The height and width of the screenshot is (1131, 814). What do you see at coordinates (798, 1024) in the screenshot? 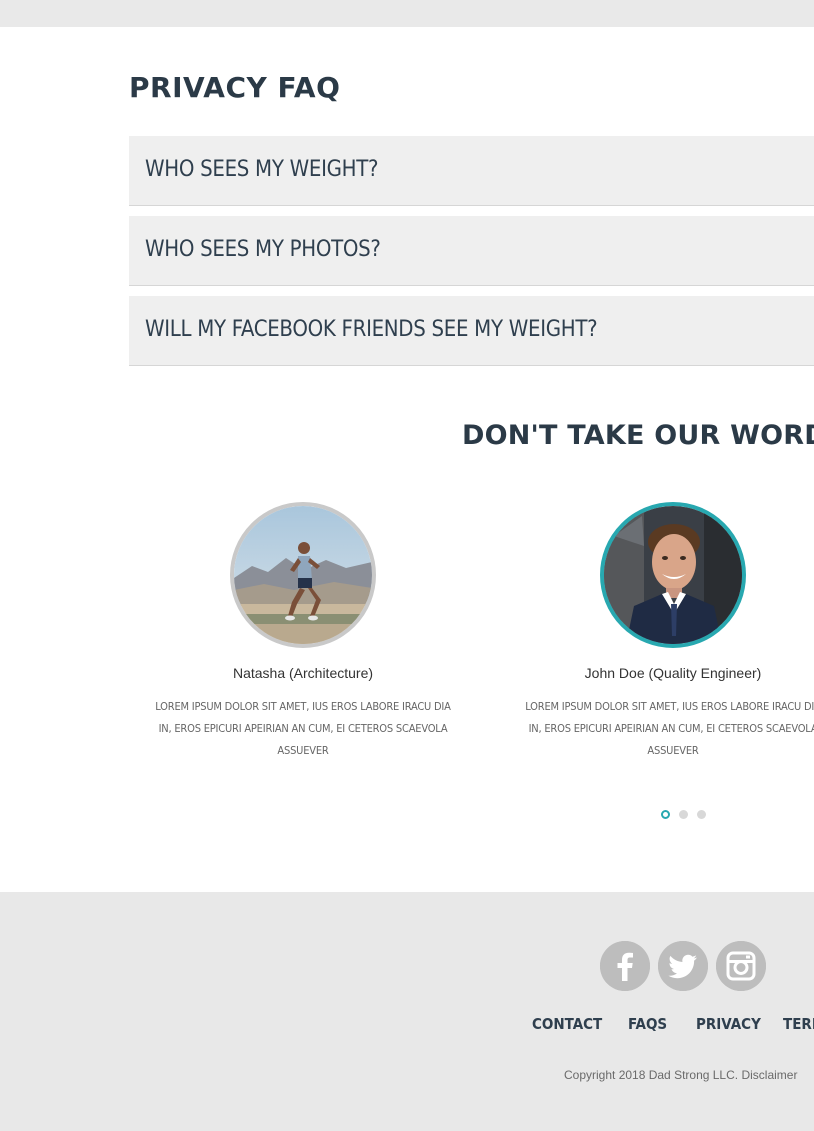
I see `footer-nav-terms: TERI` at bounding box center [798, 1024].